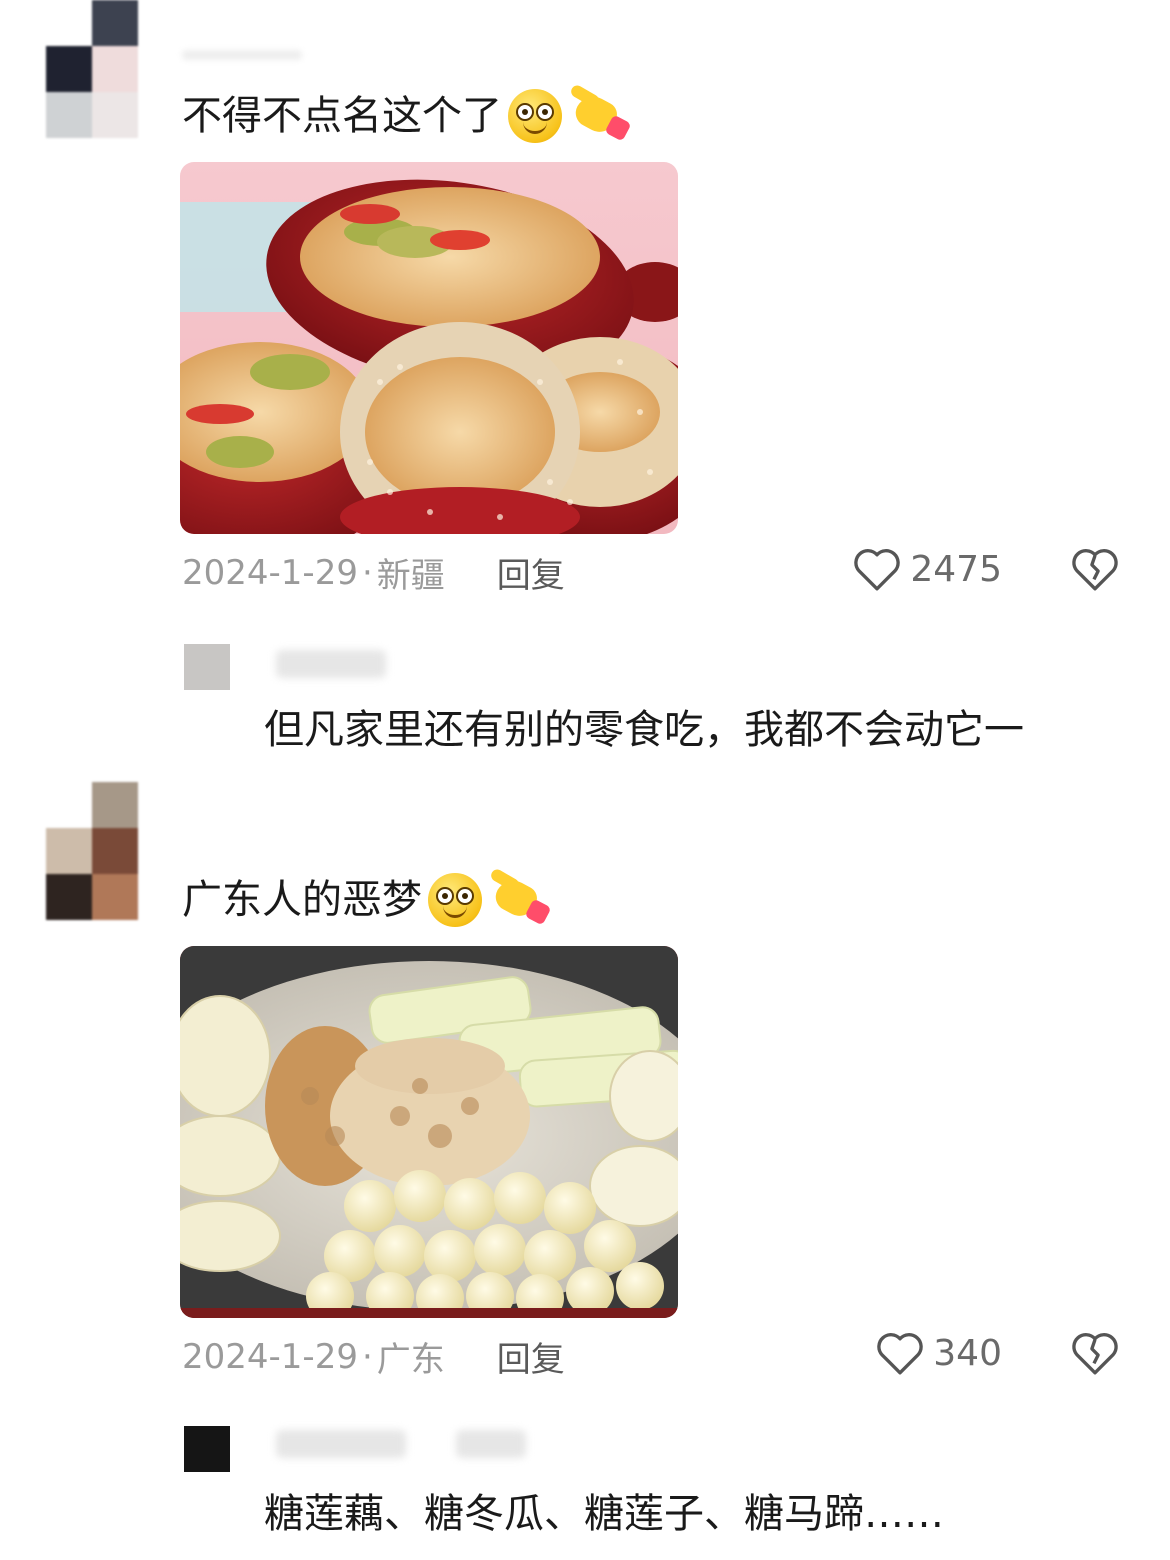 This screenshot has width=1170, height=1560. I want to click on comment-text: 不得不点名这个了, so click(407, 113).